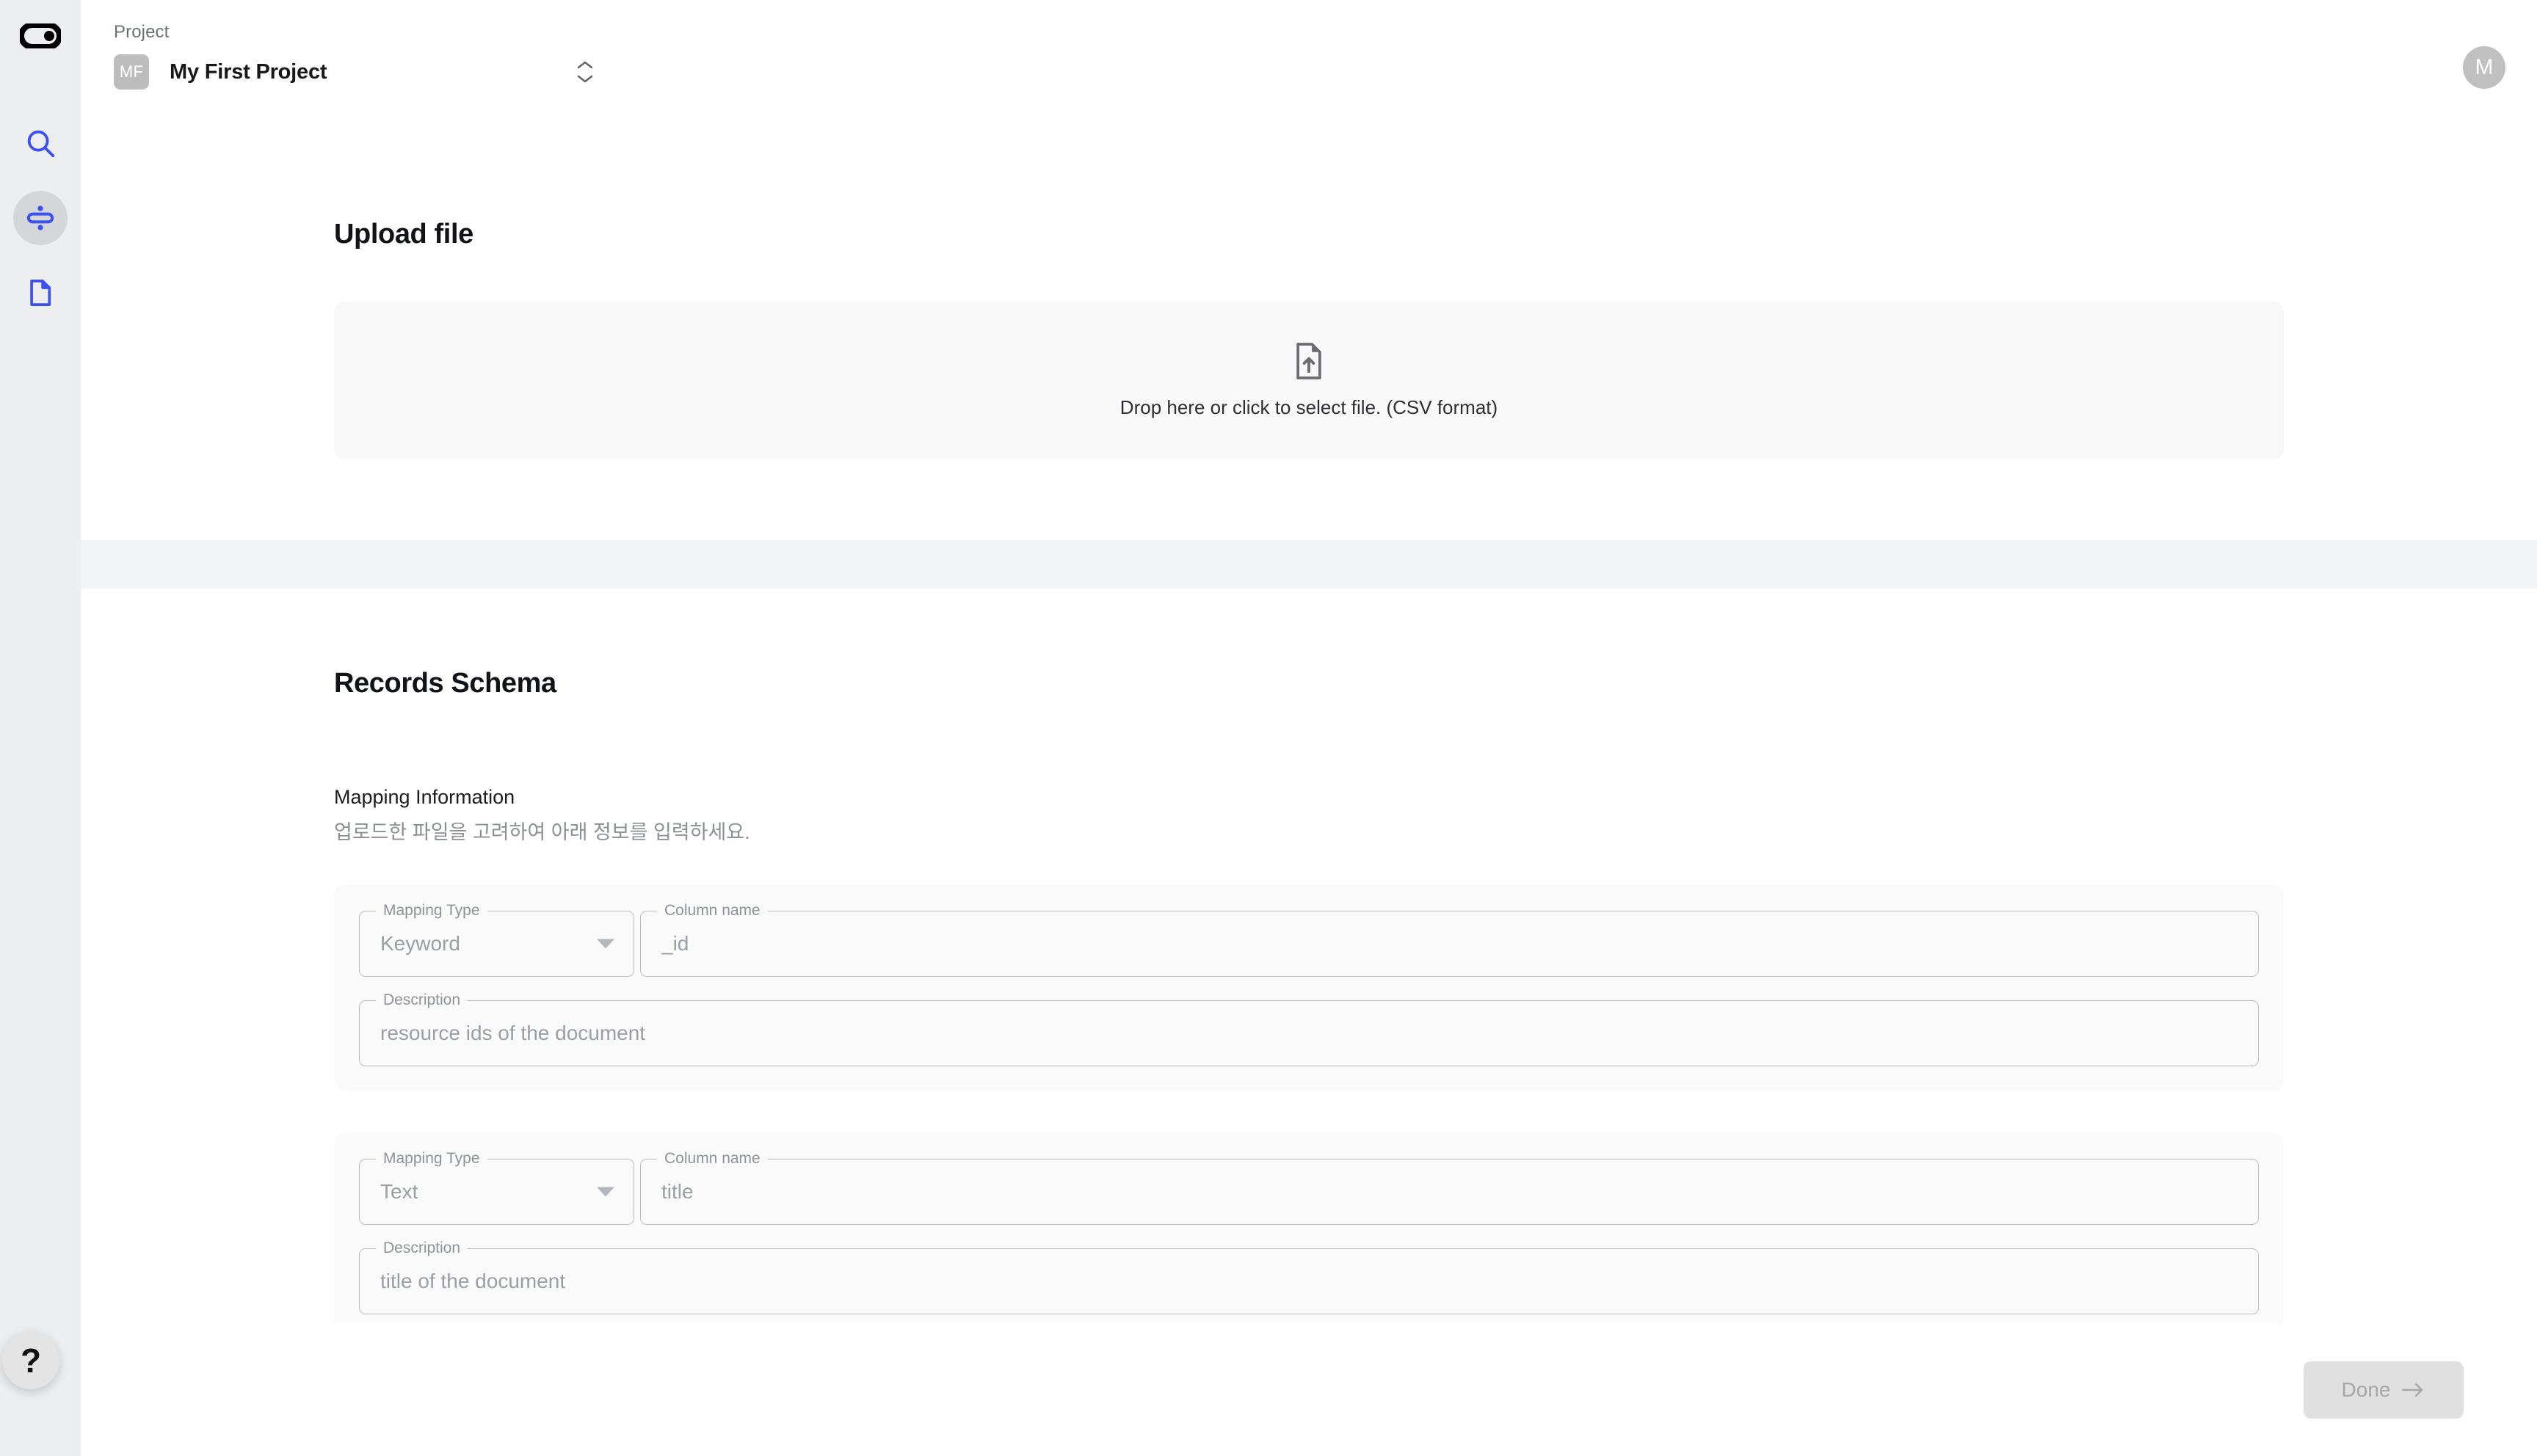 The image size is (2537, 1456). I want to click on document-icon, so click(40, 293).